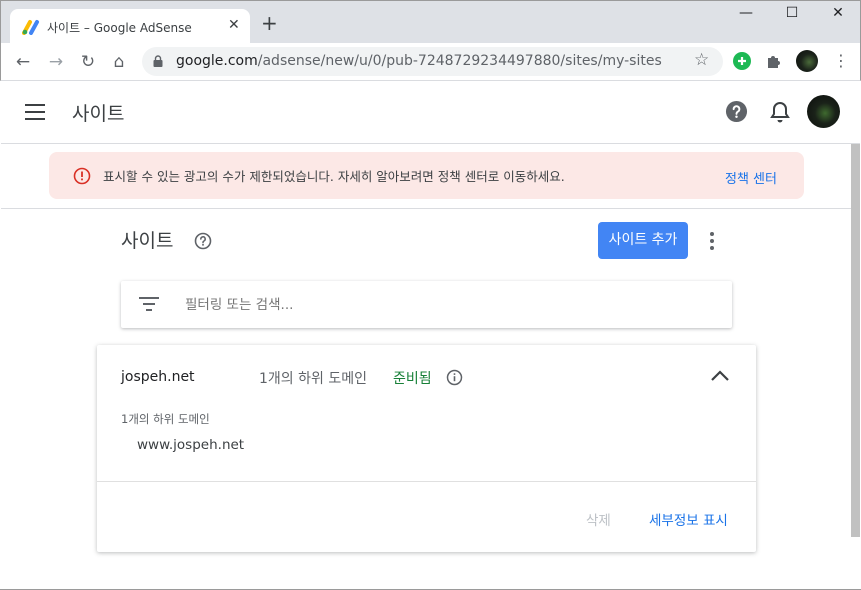 The width and height of the screenshot is (861, 590). I want to click on maximize-icon: ☐, so click(792, 13).